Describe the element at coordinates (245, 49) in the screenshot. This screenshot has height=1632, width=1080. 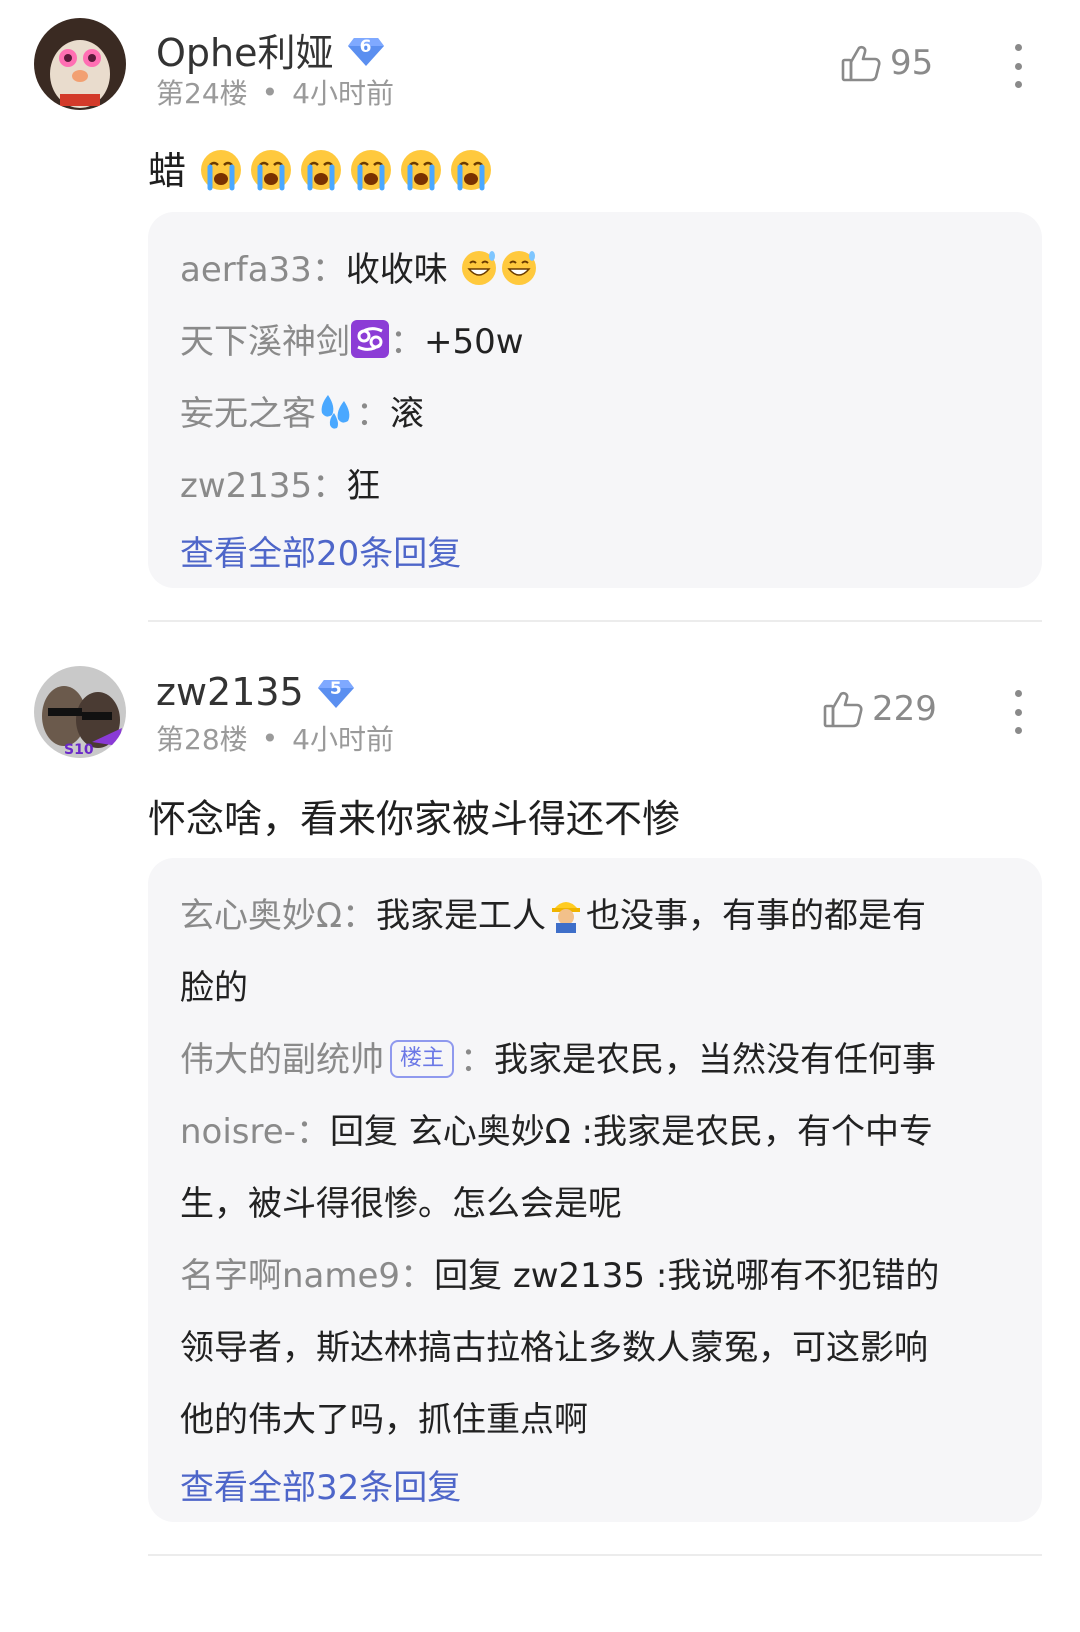
I see `username-text: Ophe利娅` at that location.